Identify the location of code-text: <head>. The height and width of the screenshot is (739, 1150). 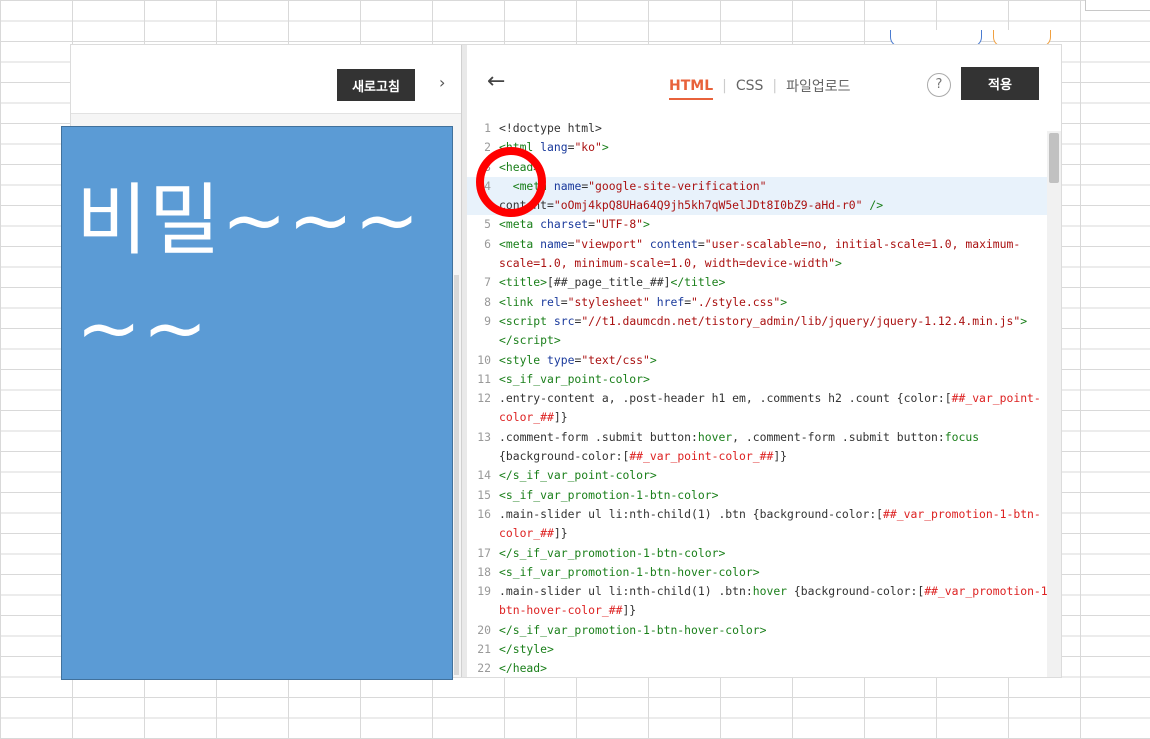
(778, 167).